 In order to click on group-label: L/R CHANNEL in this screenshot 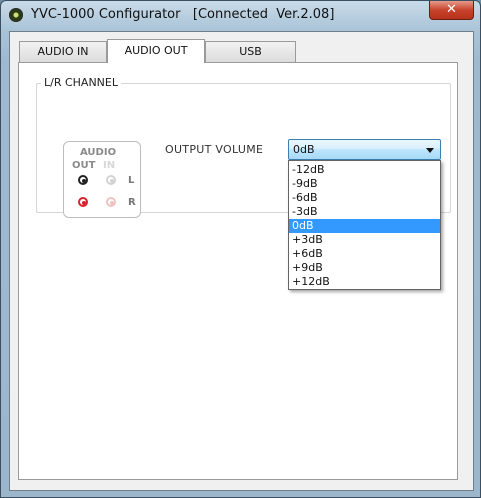, I will do `click(81, 82)`.